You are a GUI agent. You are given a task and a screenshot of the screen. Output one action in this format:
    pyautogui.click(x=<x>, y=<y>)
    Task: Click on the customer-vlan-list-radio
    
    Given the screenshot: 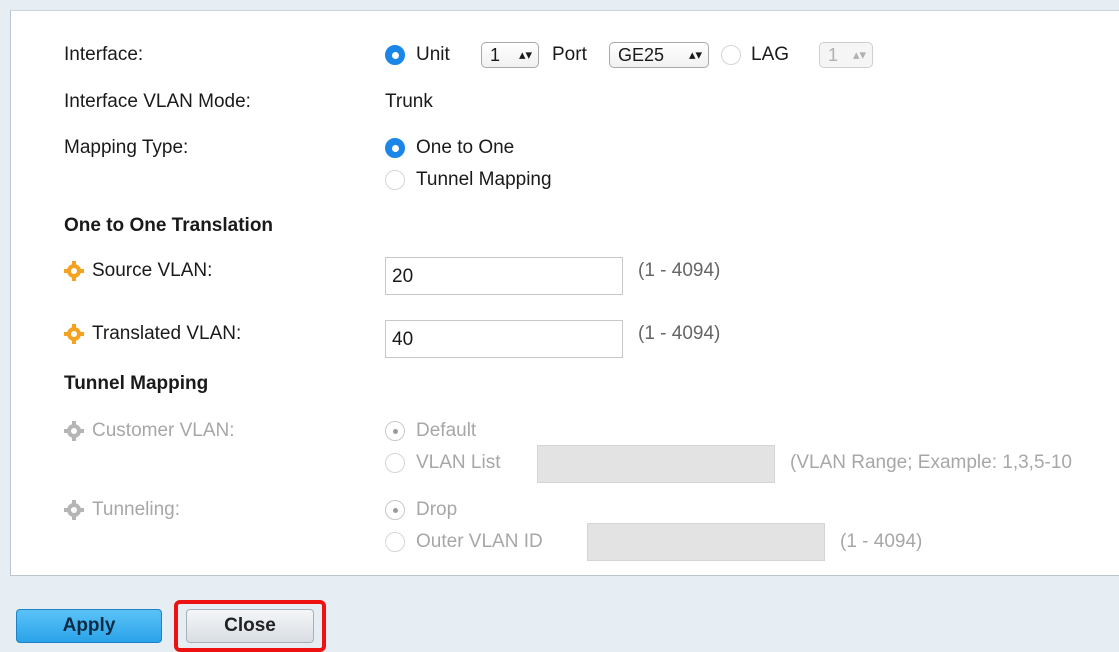 What is the action you would take?
    pyautogui.click(x=395, y=463)
    